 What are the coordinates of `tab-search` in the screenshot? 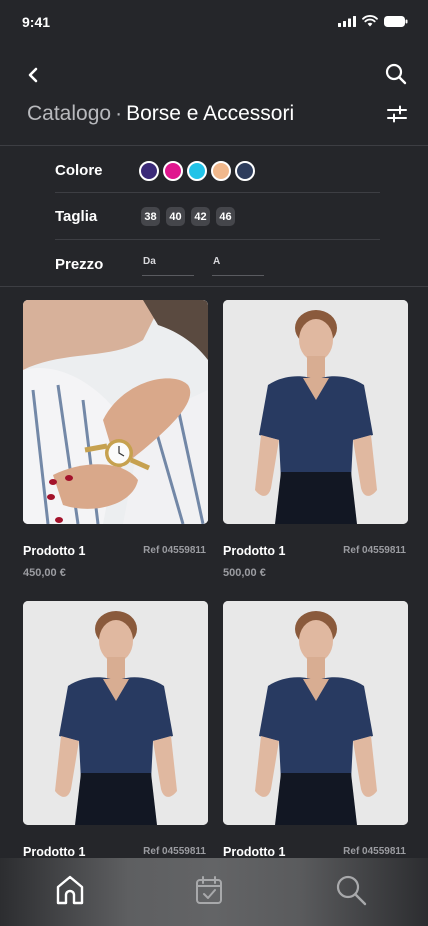 It's located at (351, 890).